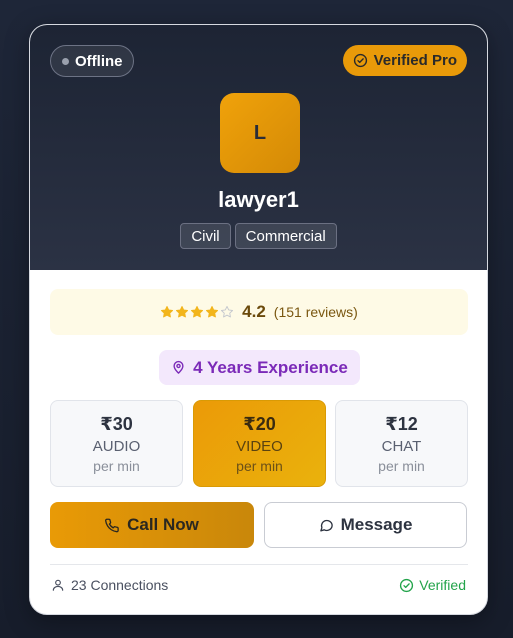 The image size is (513, 638). I want to click on call-now-button: Call Now, so click(152, 525).